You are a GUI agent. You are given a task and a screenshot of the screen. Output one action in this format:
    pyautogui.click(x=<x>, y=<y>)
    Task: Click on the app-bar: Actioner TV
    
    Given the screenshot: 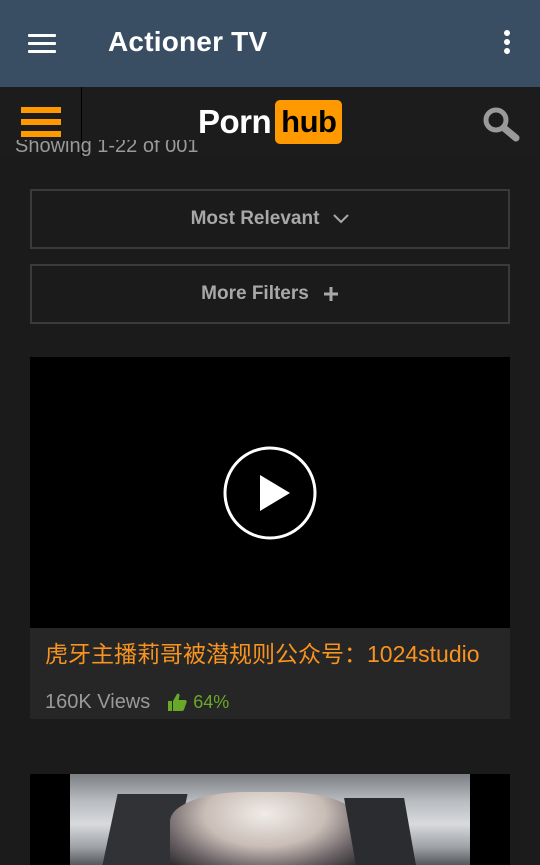 What is the action you would take?
    pyautogui.click(x=270, y=43)
    